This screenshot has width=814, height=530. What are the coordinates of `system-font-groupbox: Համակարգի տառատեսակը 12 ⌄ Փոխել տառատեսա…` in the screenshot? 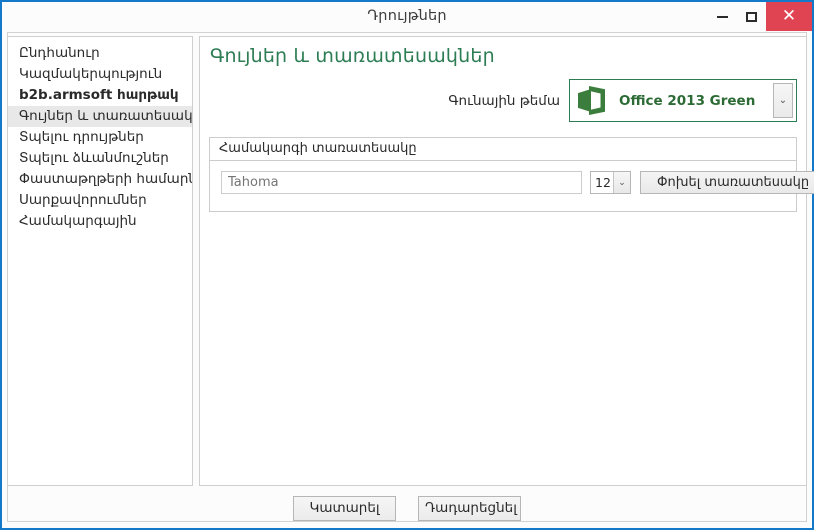 It's located at (511, 174).